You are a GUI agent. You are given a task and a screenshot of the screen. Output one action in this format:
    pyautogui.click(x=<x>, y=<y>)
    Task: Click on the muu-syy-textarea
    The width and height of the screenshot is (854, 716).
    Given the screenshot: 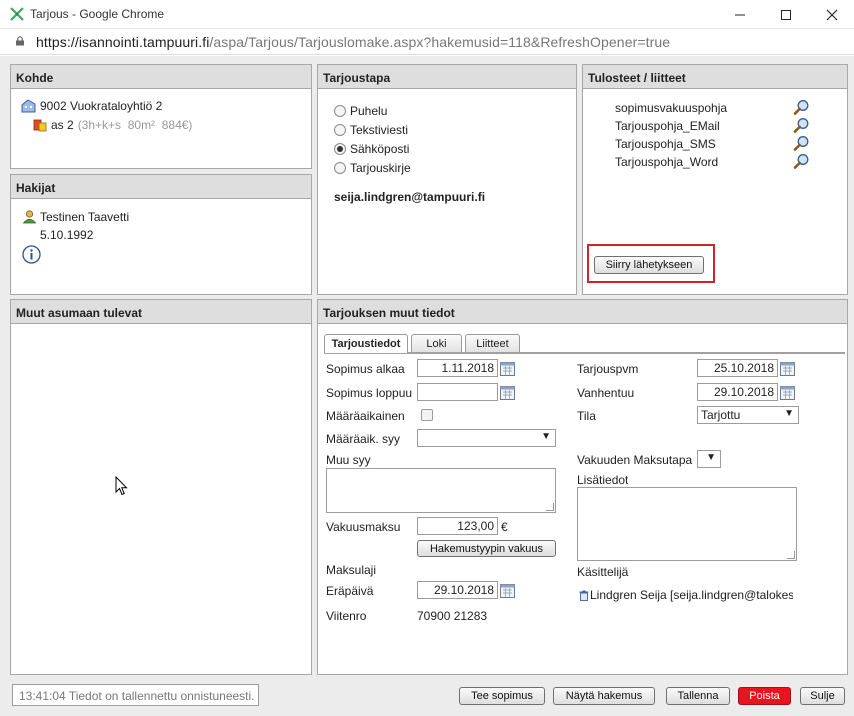 What is the action you would take?
    pyautogui.click(x=441, y=490)
    